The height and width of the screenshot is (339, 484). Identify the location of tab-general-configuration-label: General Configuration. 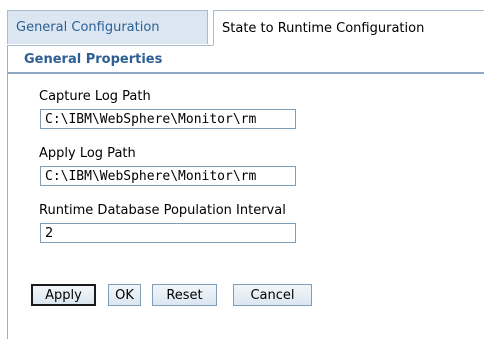
(88, 27).